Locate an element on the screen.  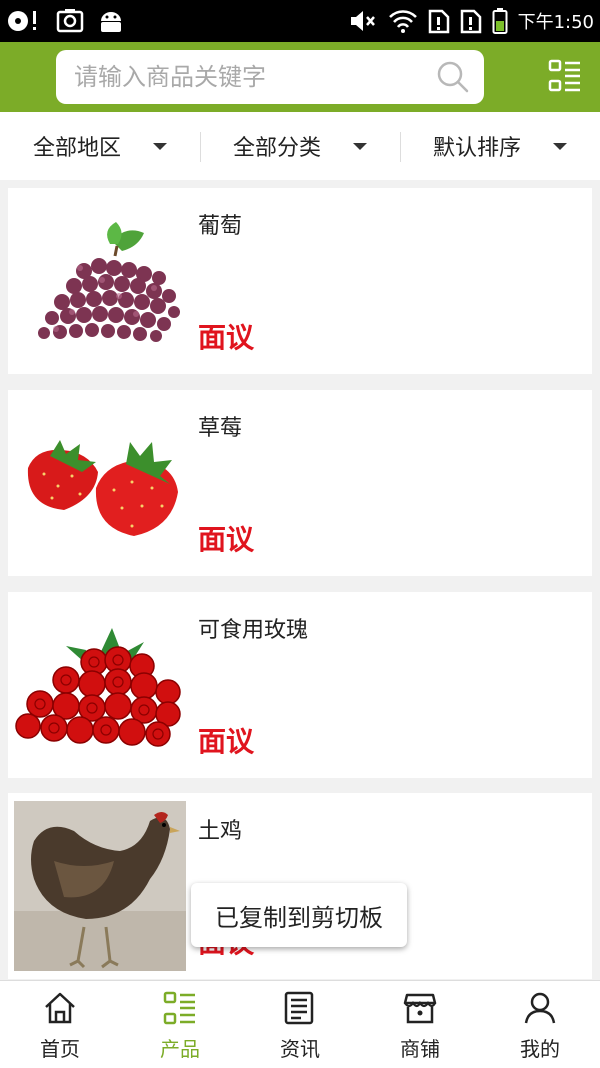
status-right-icons: 下午1:50 is located at coordinates (471, 21).